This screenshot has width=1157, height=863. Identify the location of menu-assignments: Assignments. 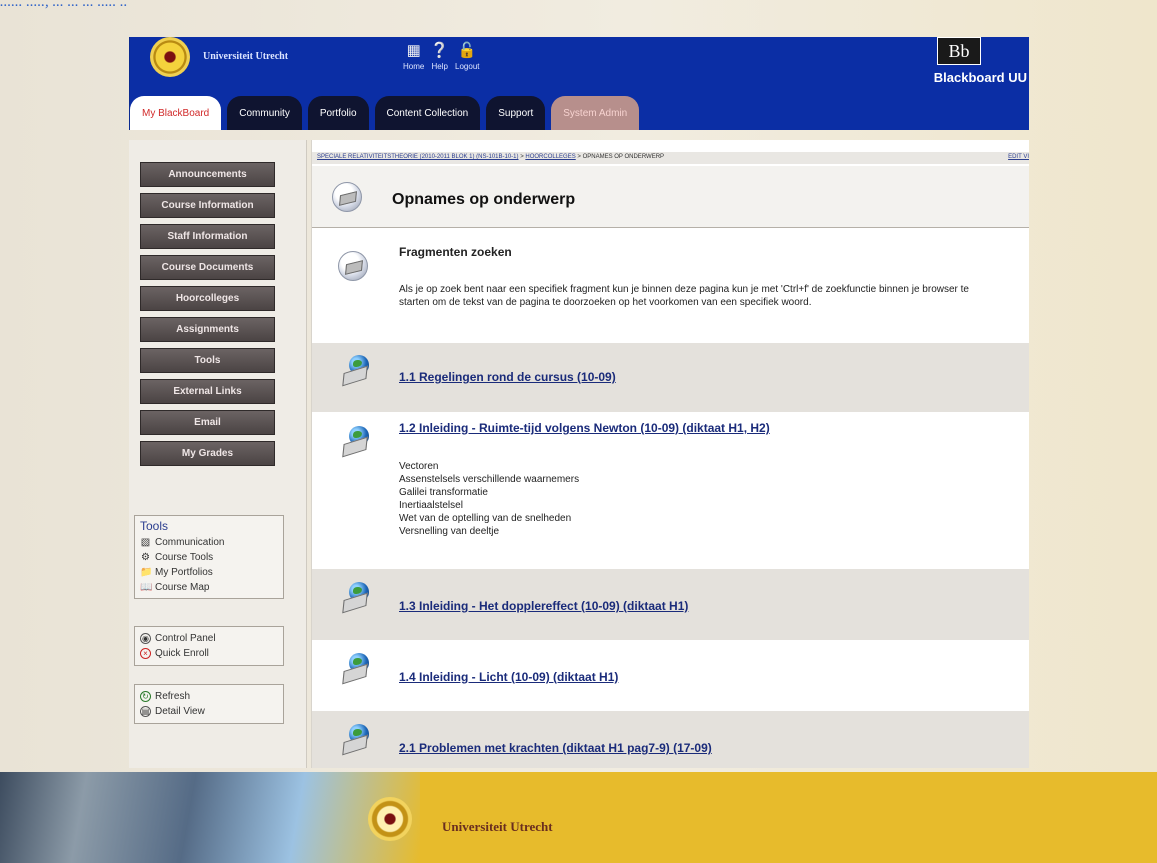
(207, 329).